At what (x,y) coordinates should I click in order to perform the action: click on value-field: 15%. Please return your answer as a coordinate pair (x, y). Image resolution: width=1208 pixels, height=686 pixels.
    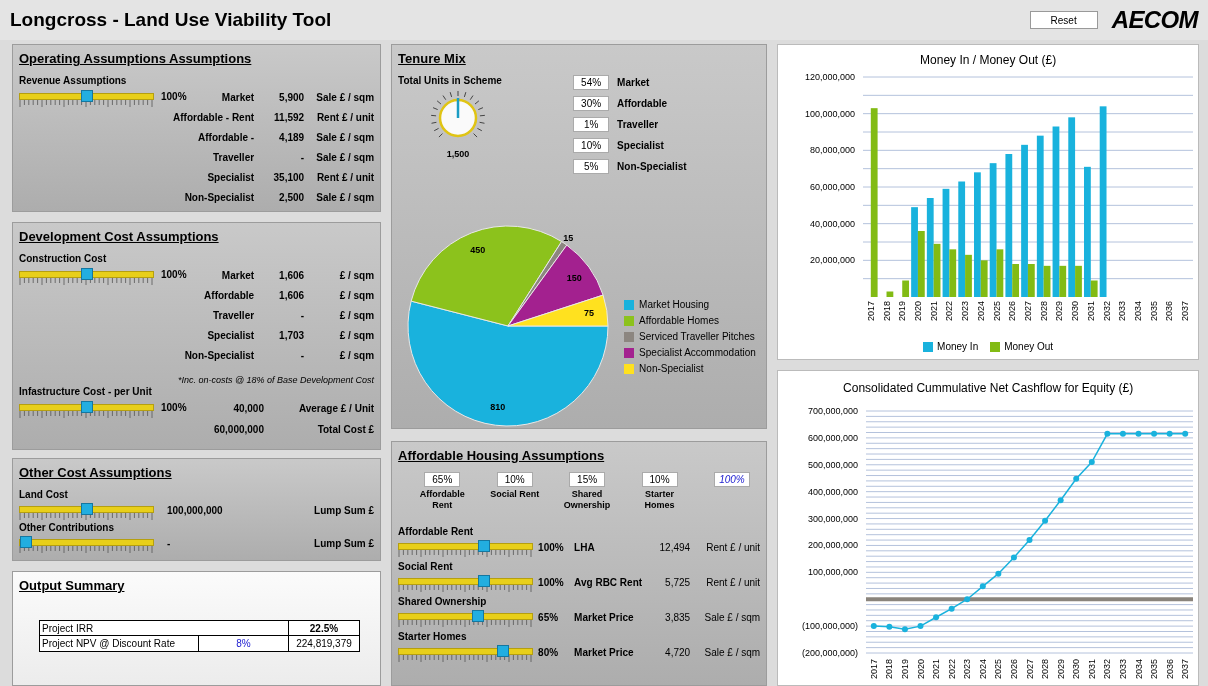
    Looking at the image, I should click on (587, 479).